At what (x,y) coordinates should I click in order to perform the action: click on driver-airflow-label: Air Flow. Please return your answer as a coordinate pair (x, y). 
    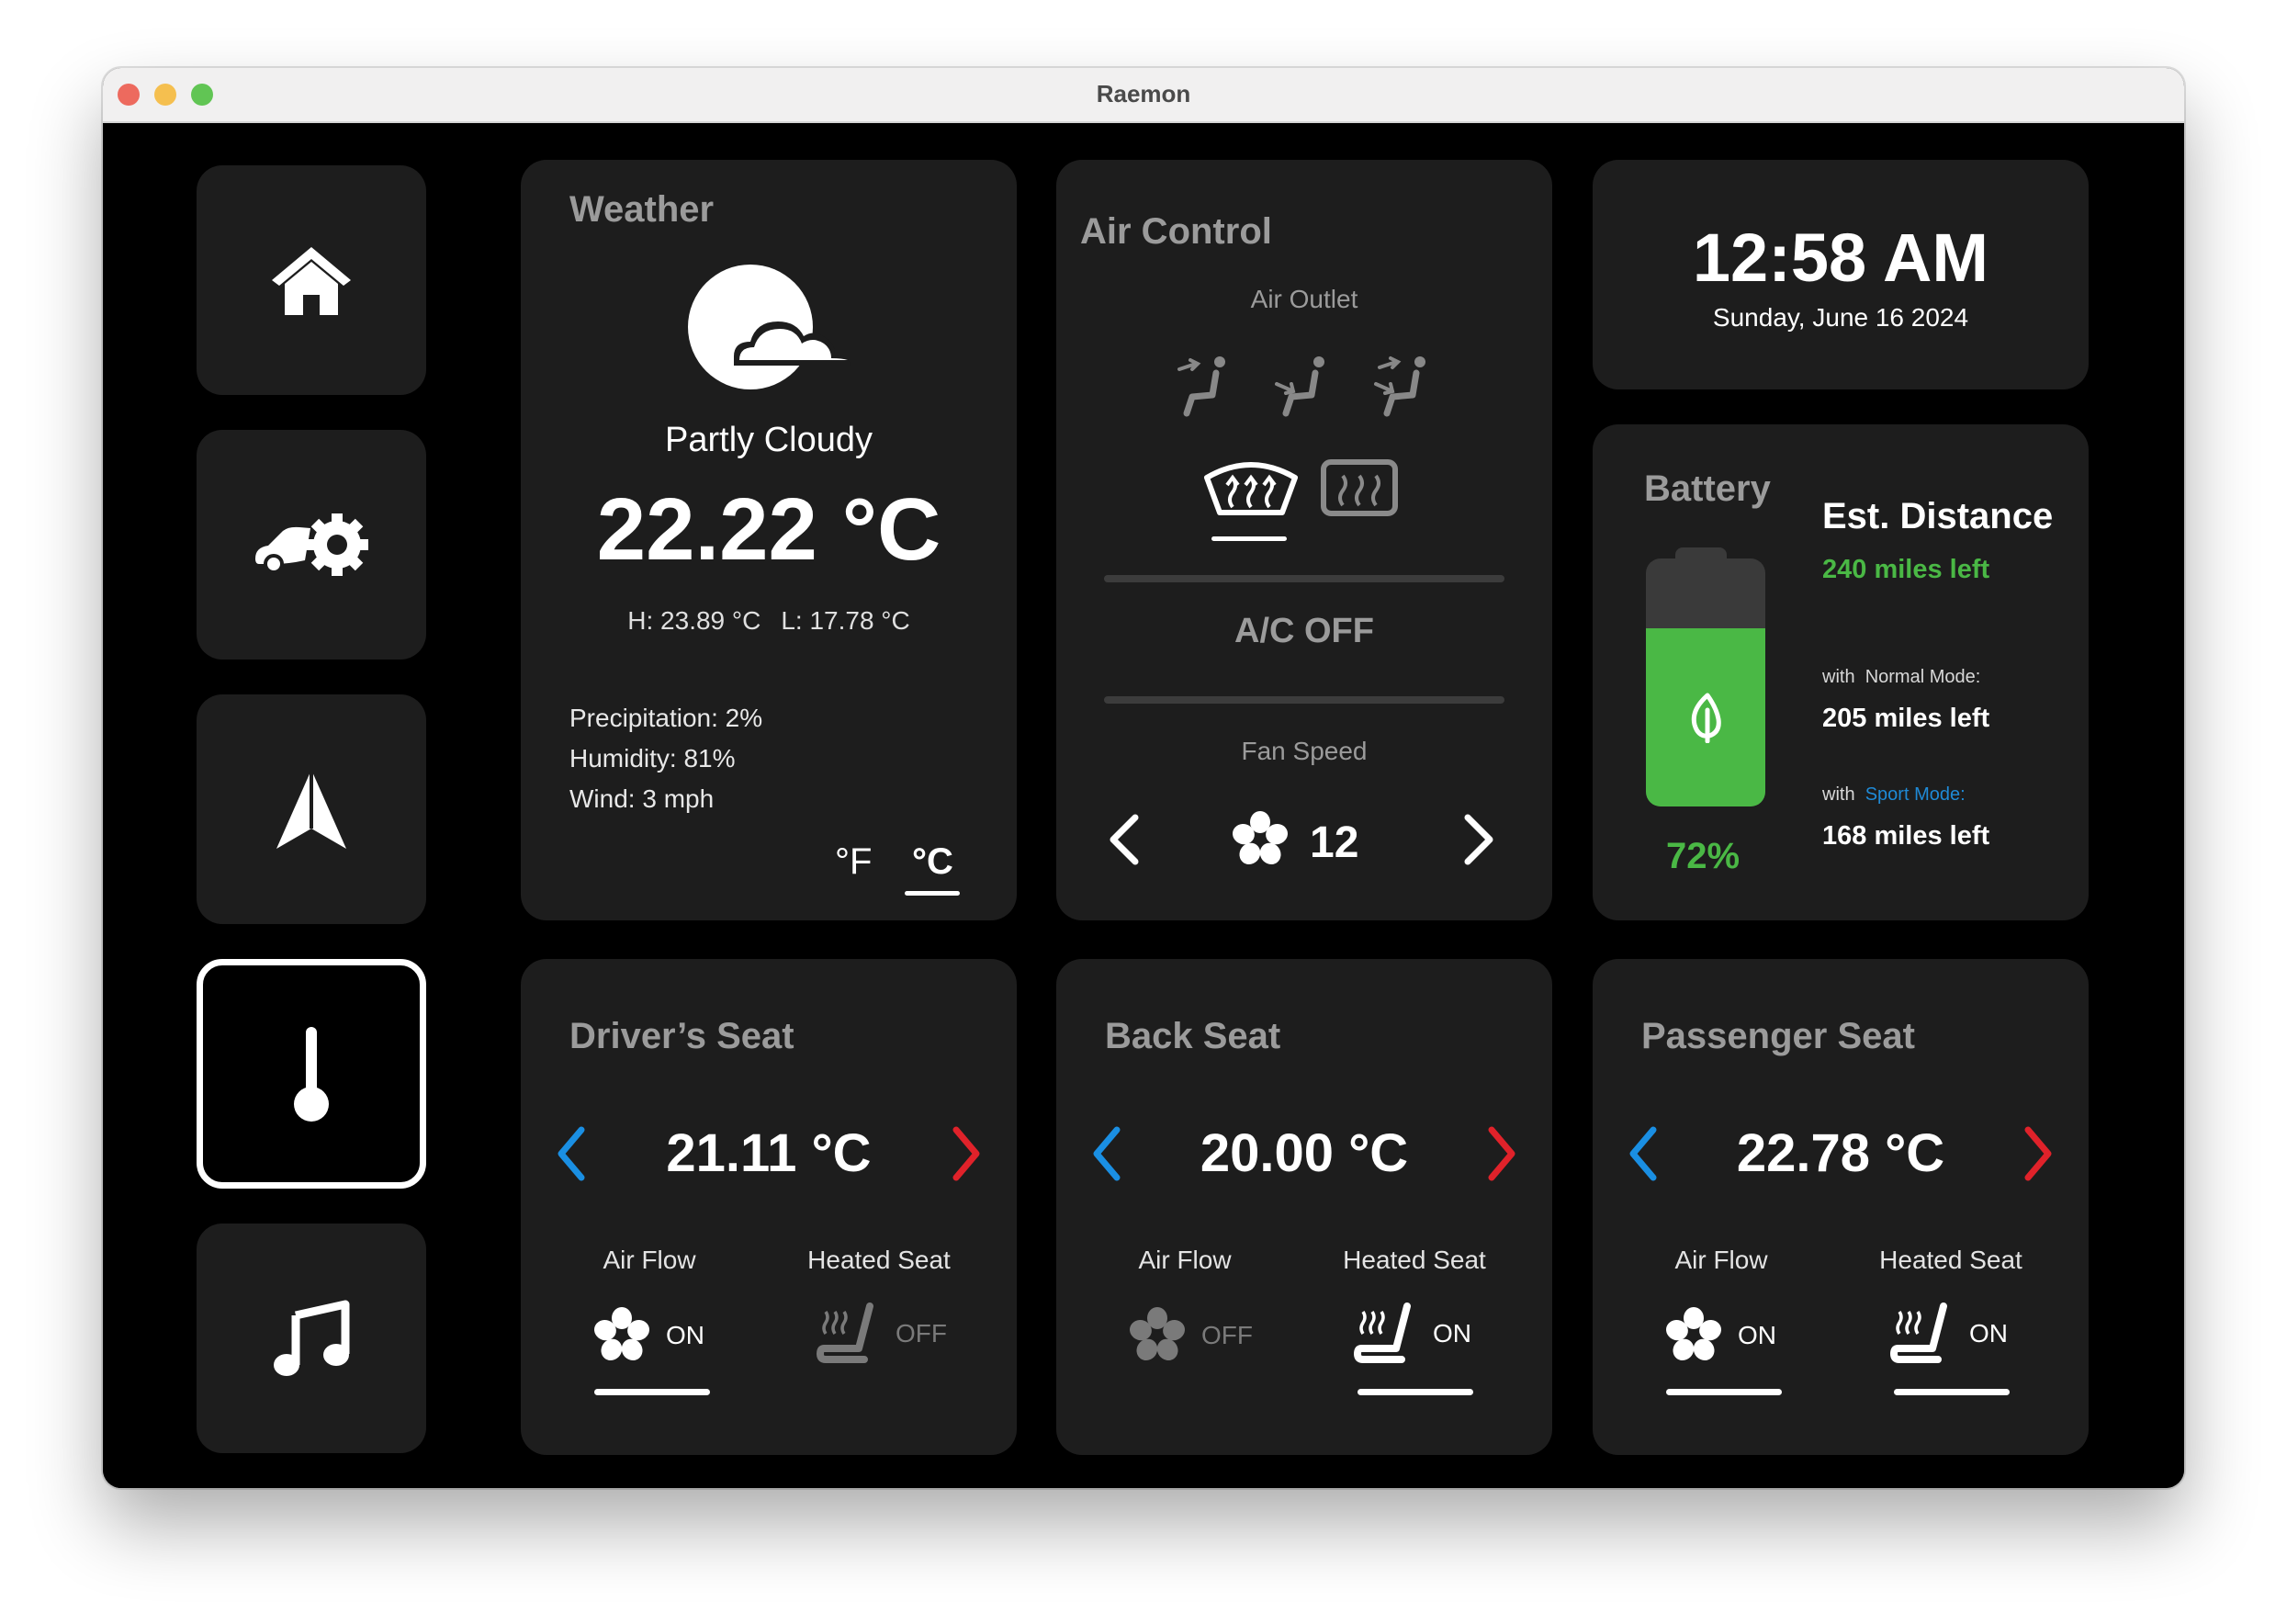
    Looking at the image, I should click on (649, 1260).